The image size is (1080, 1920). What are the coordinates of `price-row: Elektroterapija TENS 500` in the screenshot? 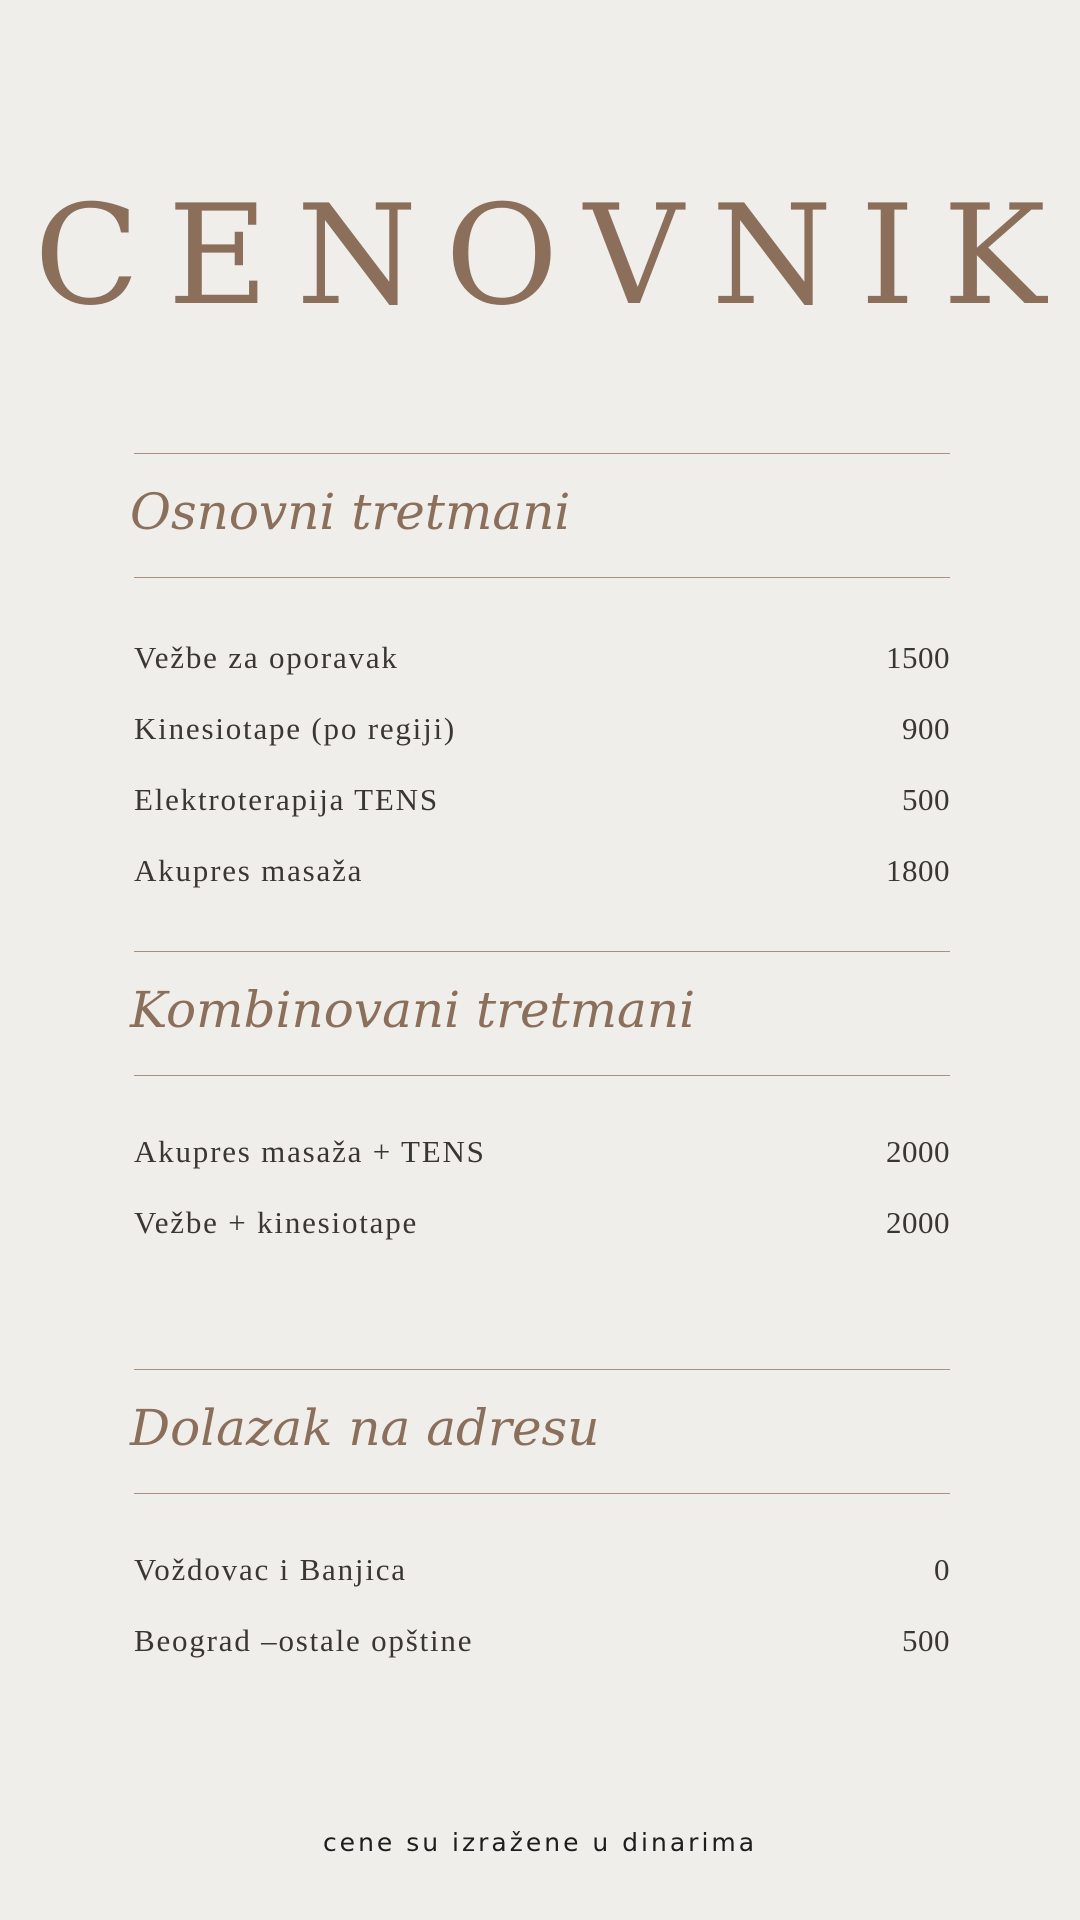 It's located at (542, 800).